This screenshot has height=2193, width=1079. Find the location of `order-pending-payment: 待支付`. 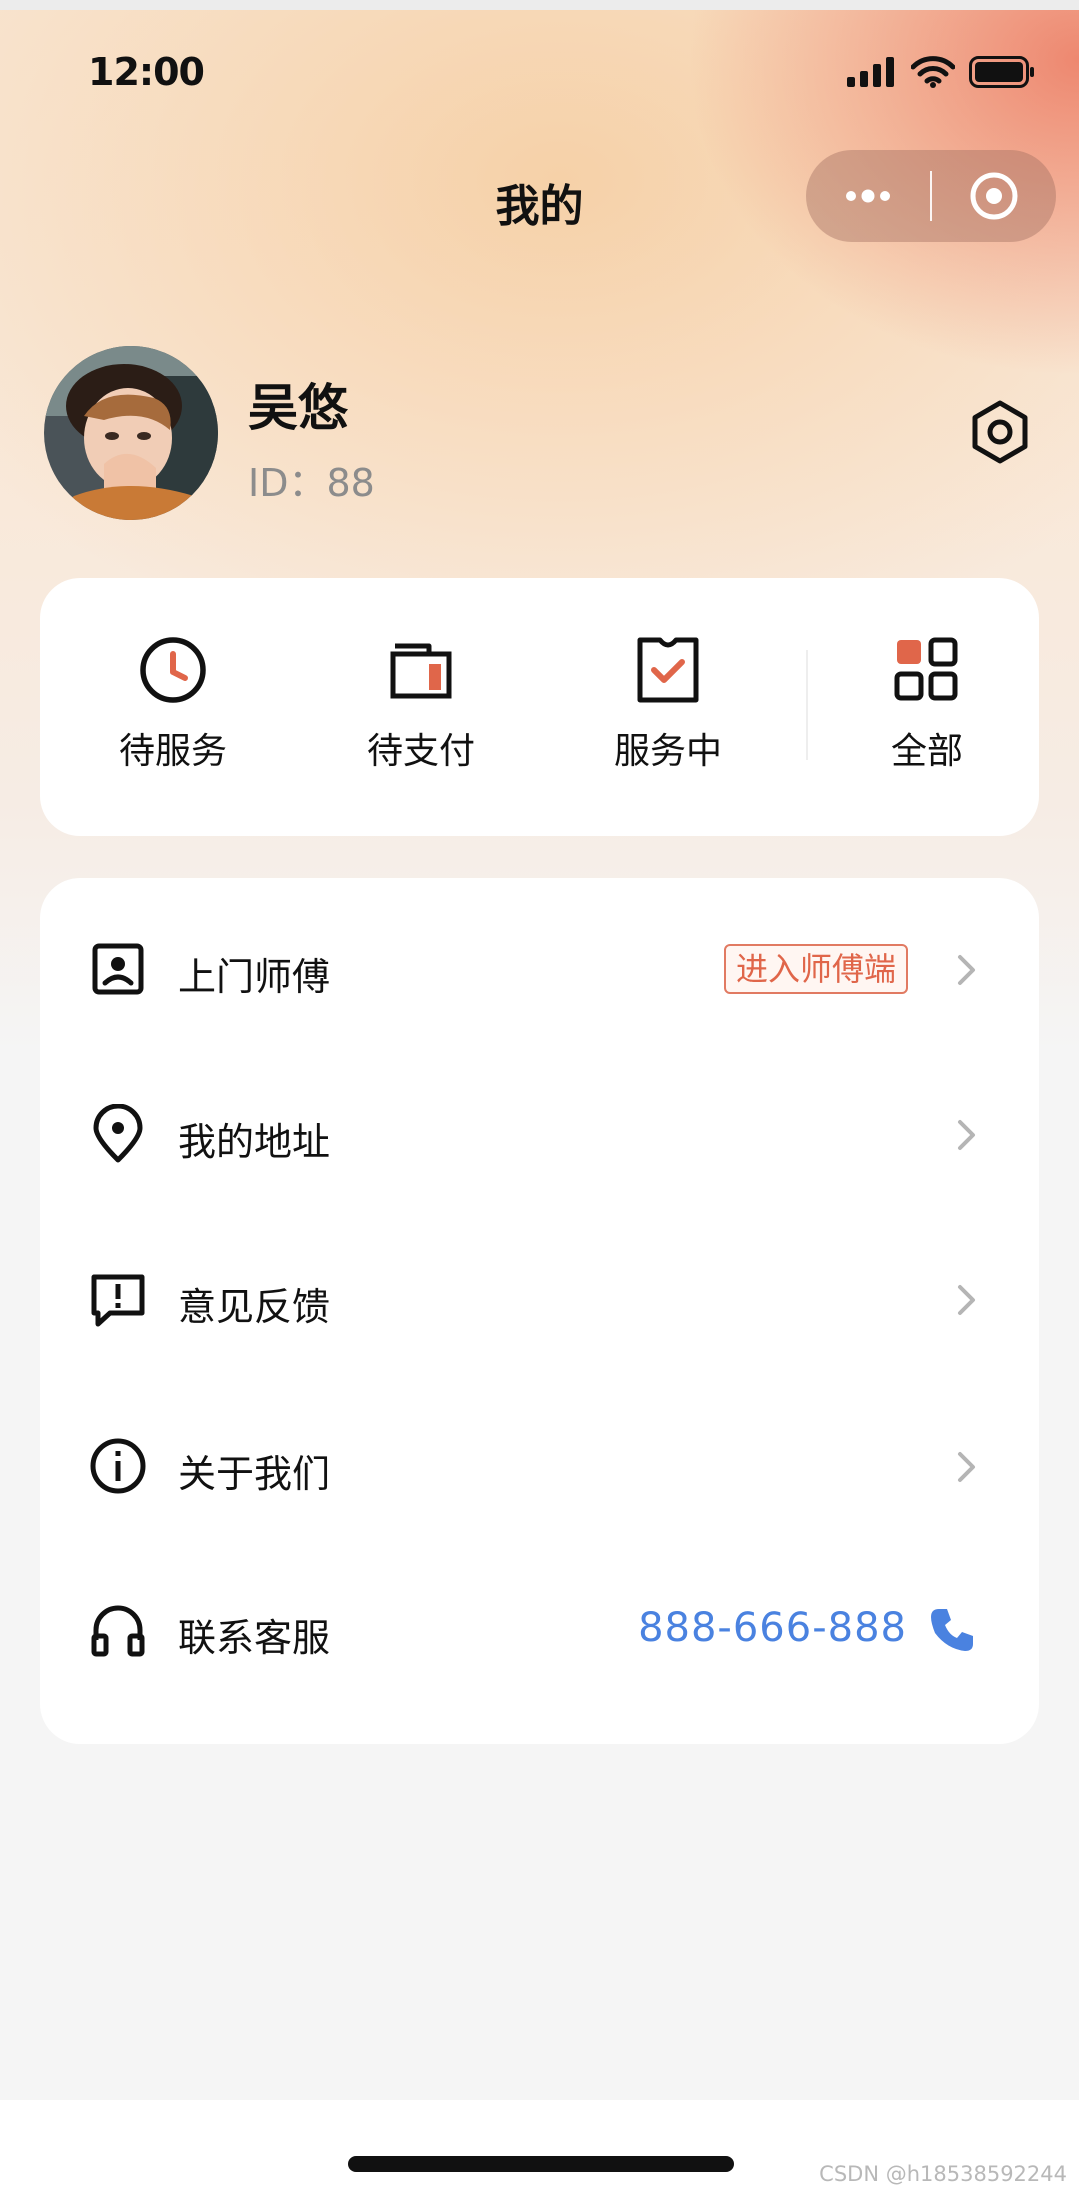

order-pending-payment: 待支付 is located at coordinates (421, 709).